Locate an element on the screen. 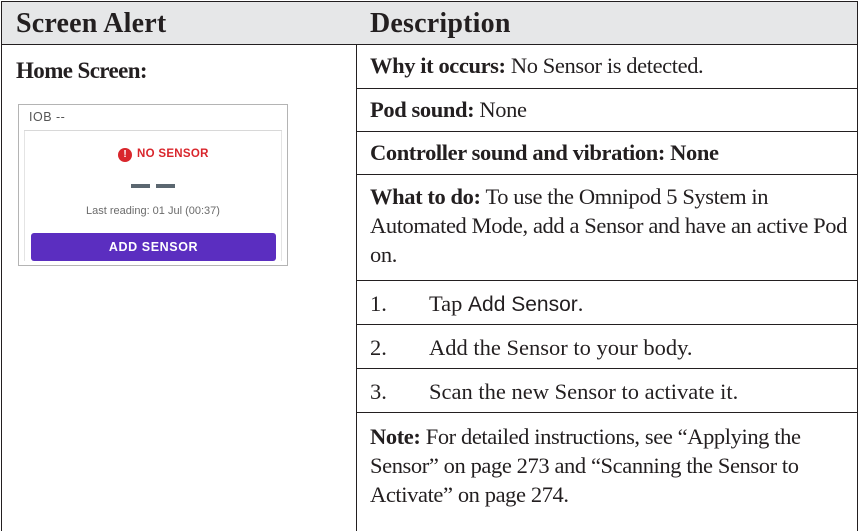  add-sensor-button: ADD SENSOR is located at coordinates (153, 247).